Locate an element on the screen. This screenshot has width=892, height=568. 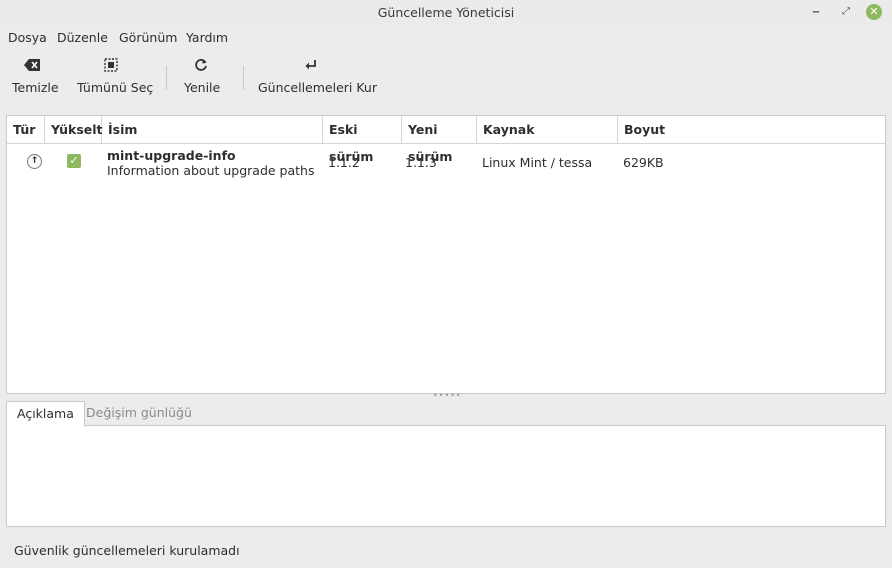
select-all-icon is located at coordinates (110, 67).